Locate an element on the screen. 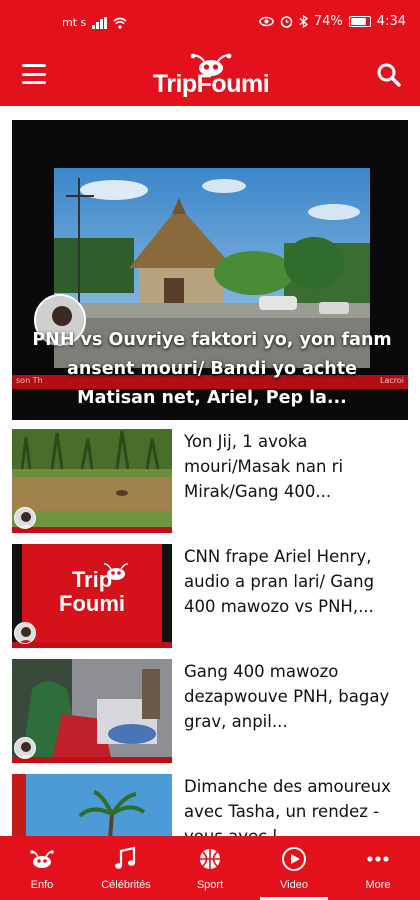  nav-item-more: More is located at coordinates (378, 868).